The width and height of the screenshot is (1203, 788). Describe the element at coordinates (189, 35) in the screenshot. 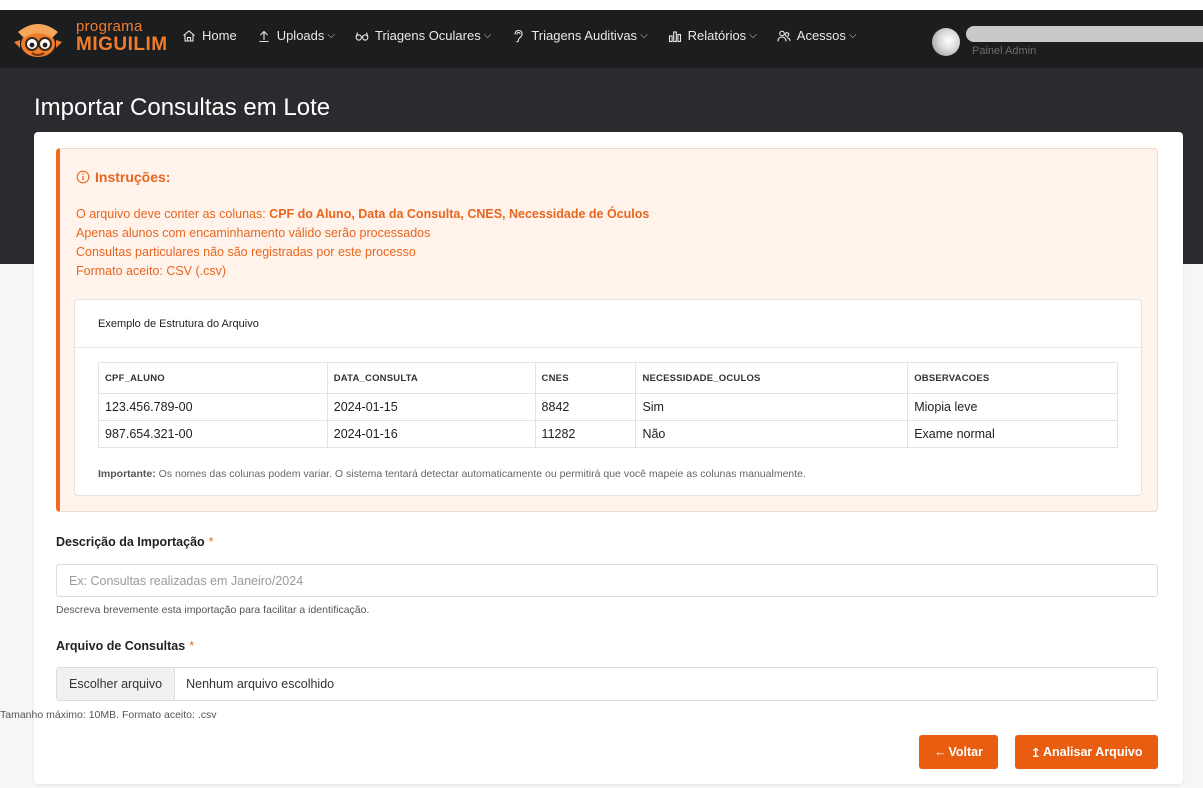

I see `home-icon` at that location.